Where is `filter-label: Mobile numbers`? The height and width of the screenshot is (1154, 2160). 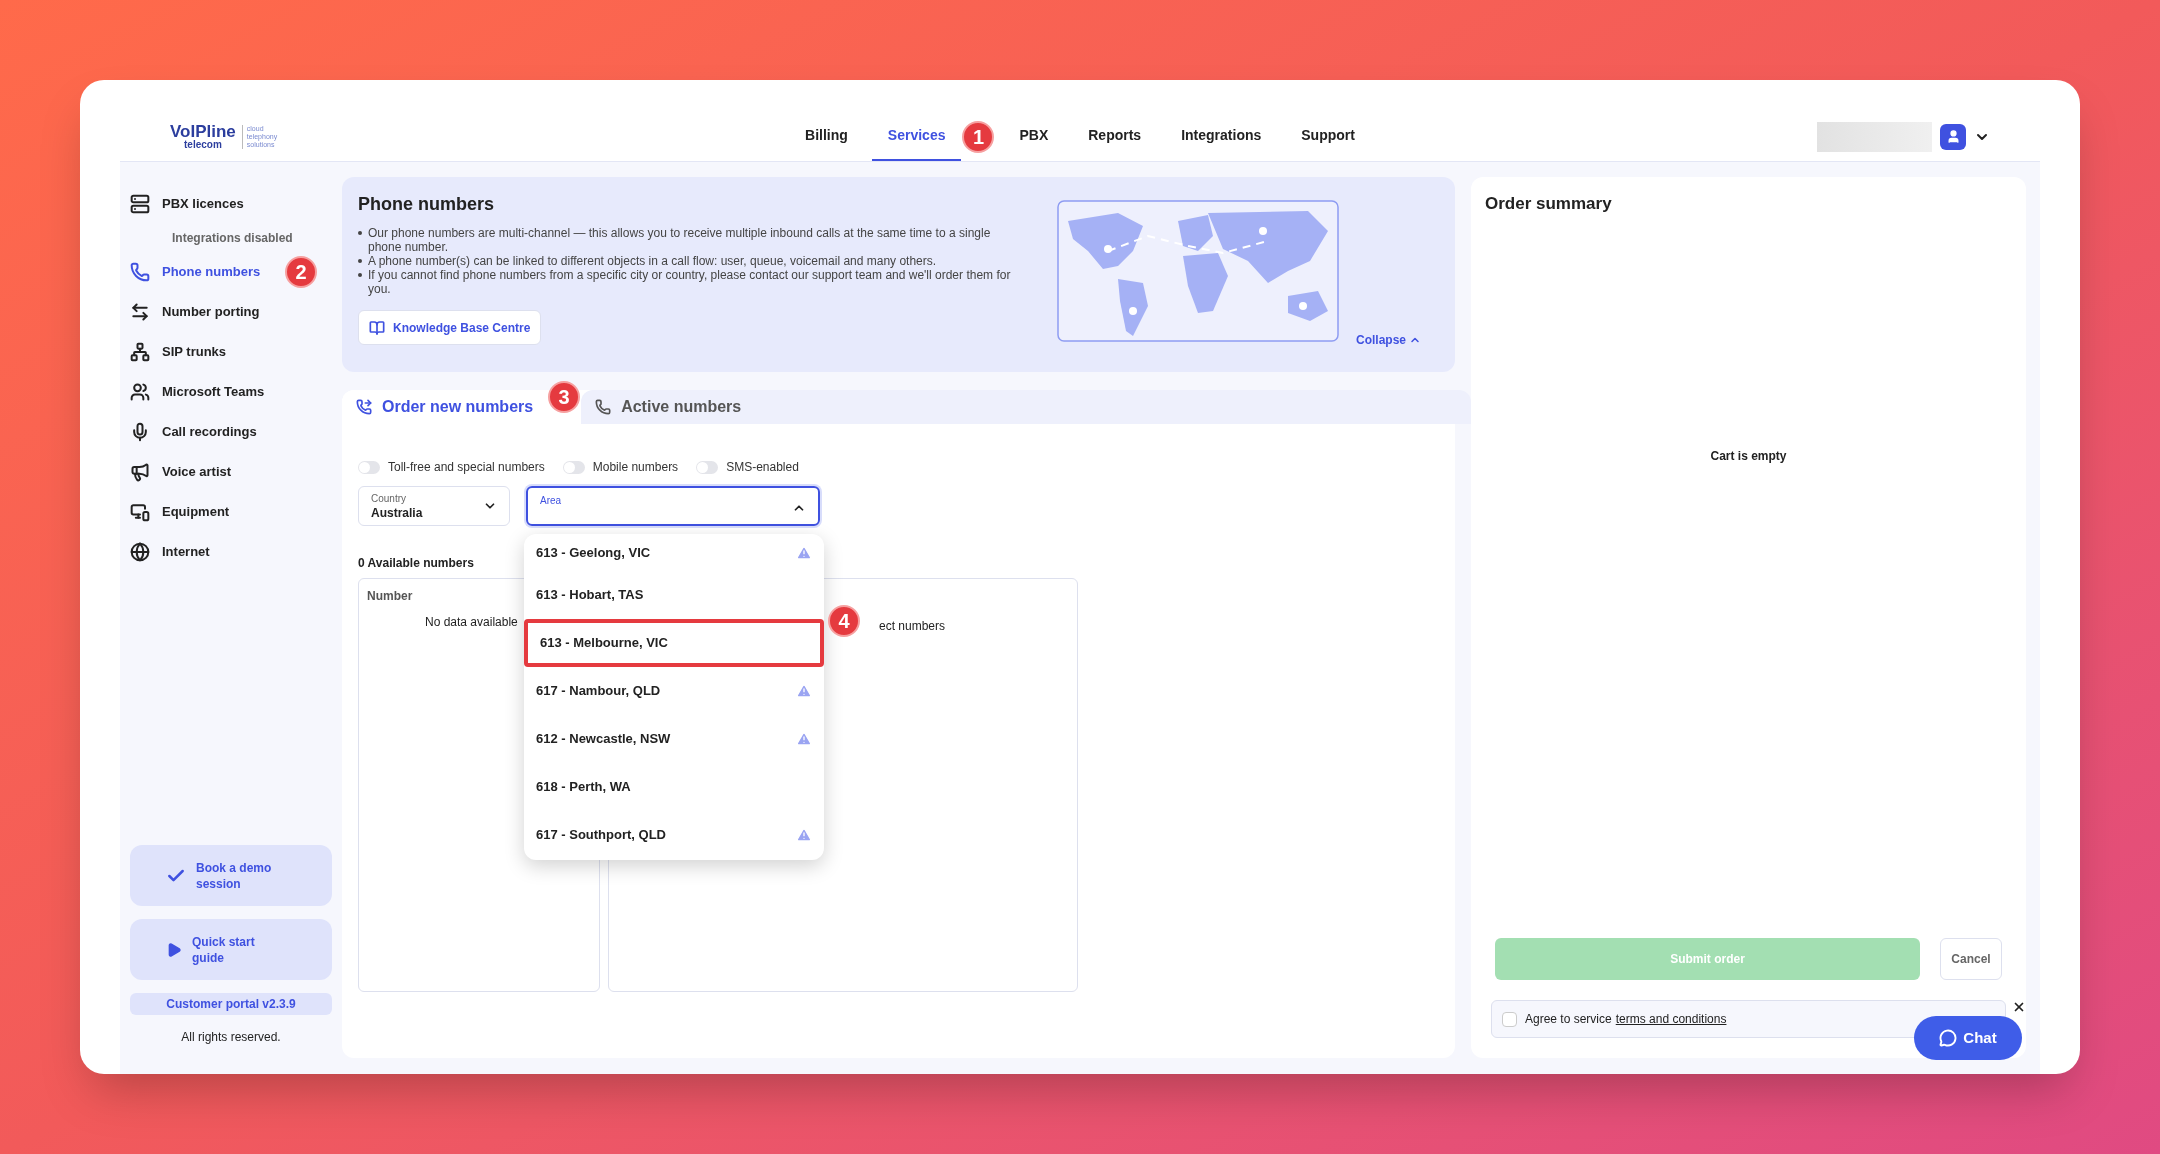 filter-label: Mobile numbers is located at coordinates (635, 467).